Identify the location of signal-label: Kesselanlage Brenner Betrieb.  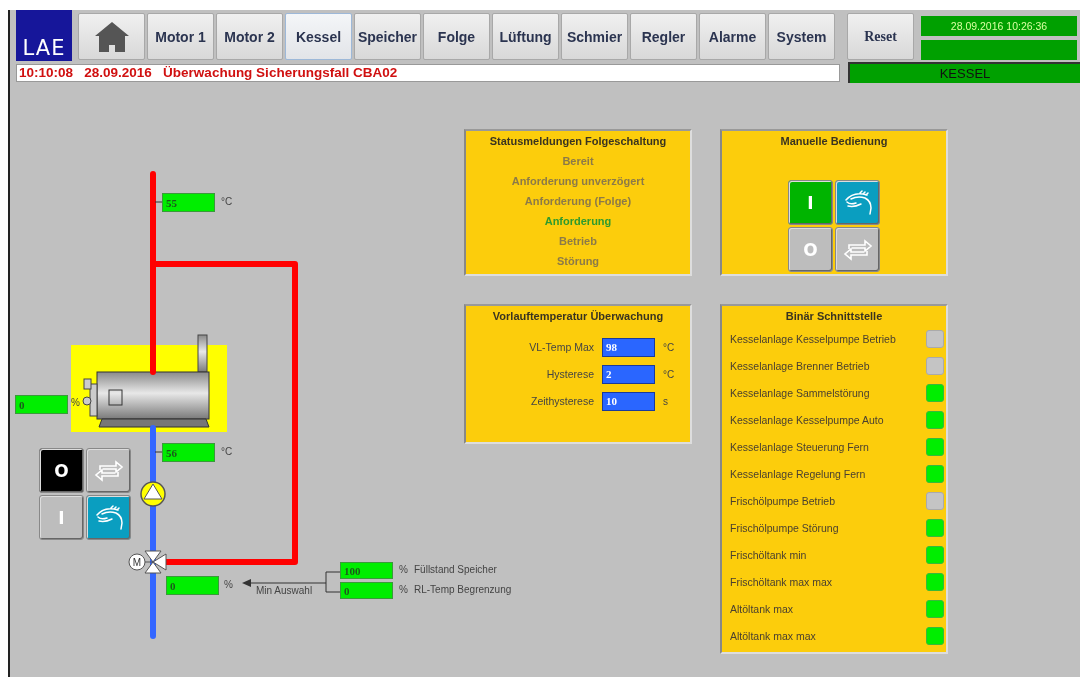
(800, 366).